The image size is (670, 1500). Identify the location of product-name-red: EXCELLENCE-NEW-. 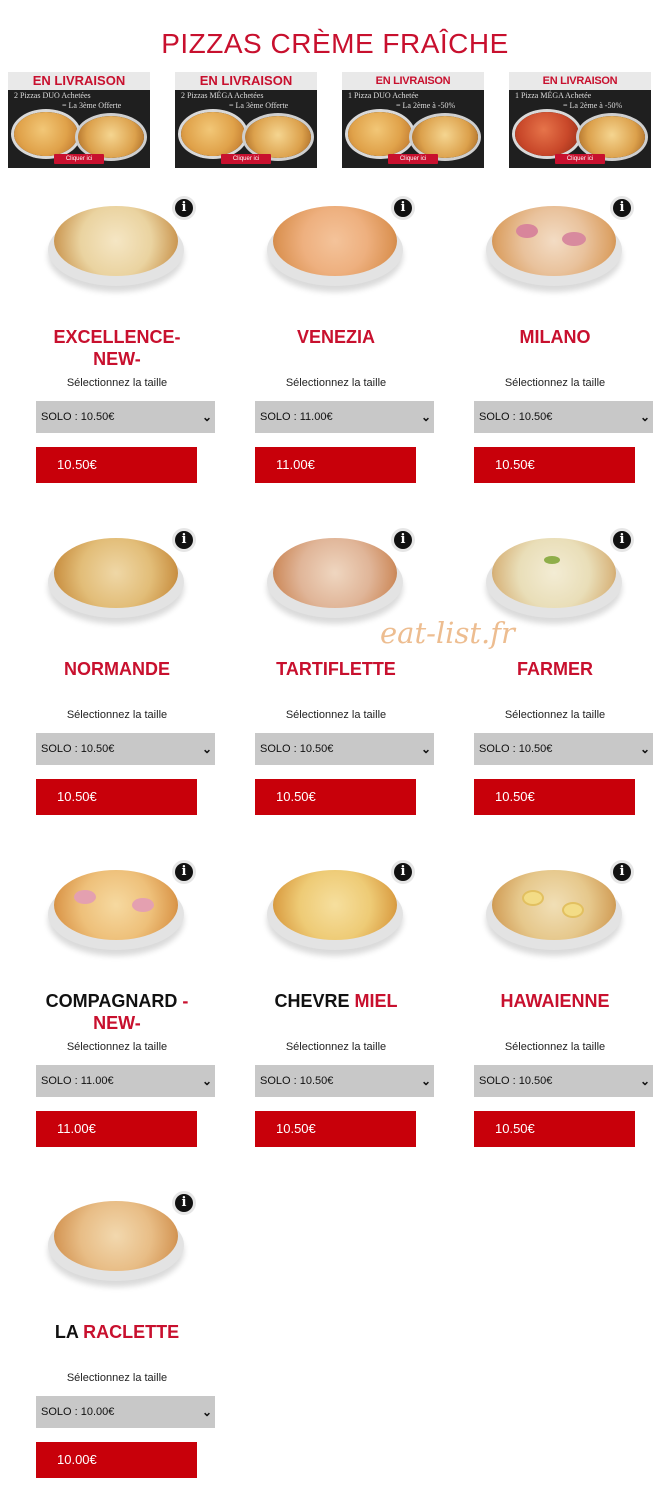
(117, 348).